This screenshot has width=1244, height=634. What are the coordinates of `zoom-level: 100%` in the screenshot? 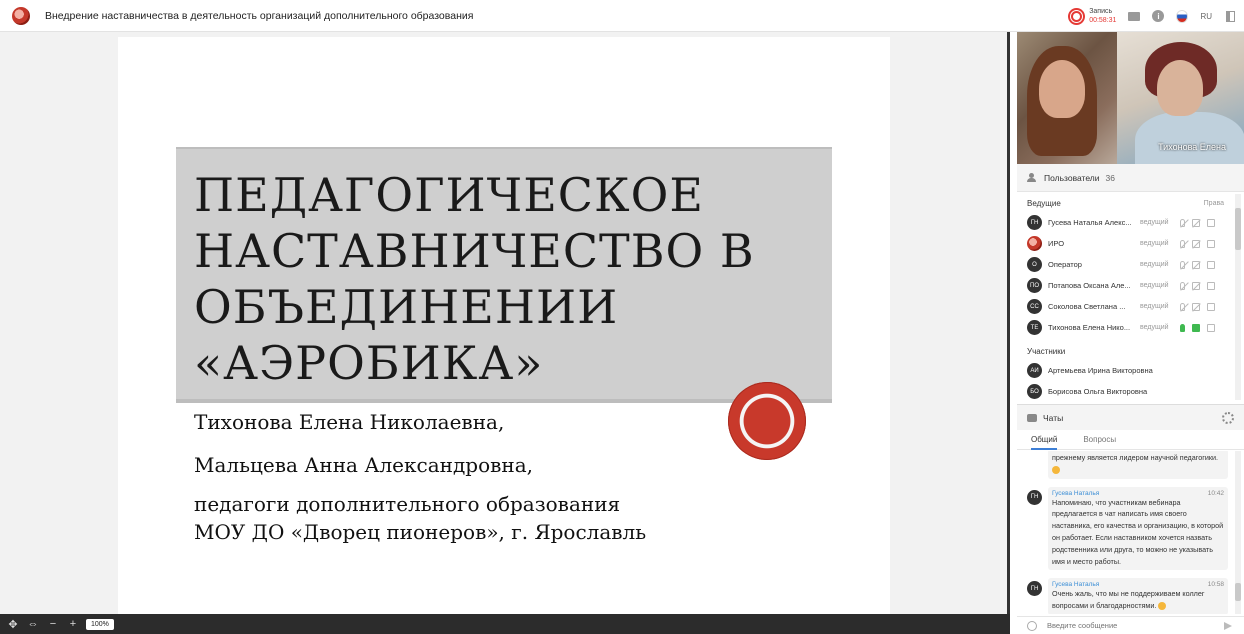 It's located at (100, 624).